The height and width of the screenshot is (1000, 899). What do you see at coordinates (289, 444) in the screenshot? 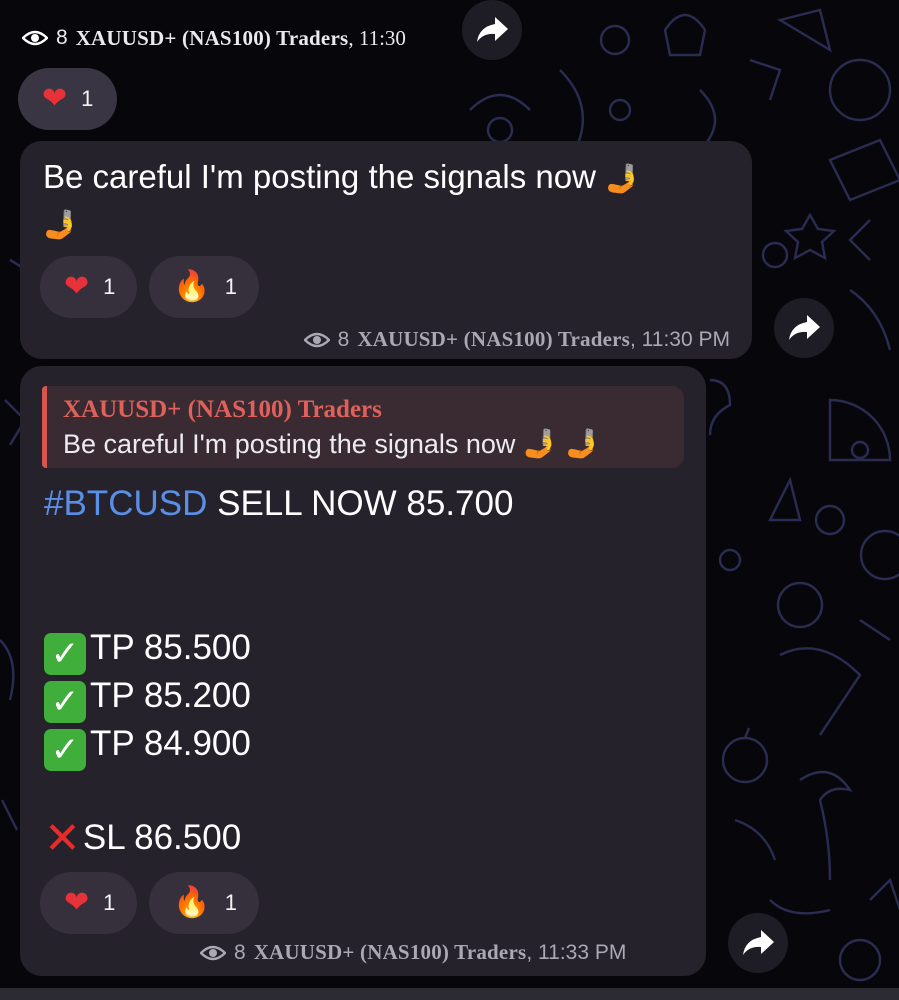
I see `reply-text: Be careful I'm posting the signals now` at bounding box center [289, 444].